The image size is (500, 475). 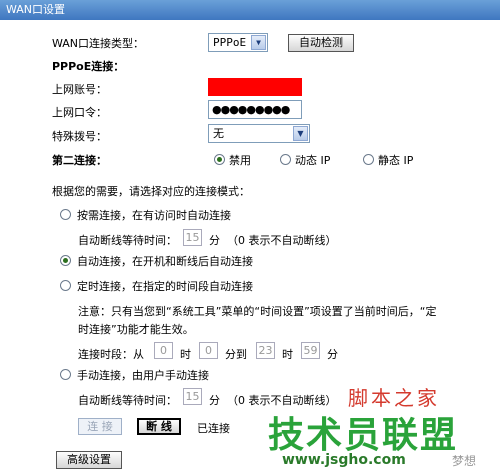 I want to click on connection-status: 已连接, so click(x=213, y=428).